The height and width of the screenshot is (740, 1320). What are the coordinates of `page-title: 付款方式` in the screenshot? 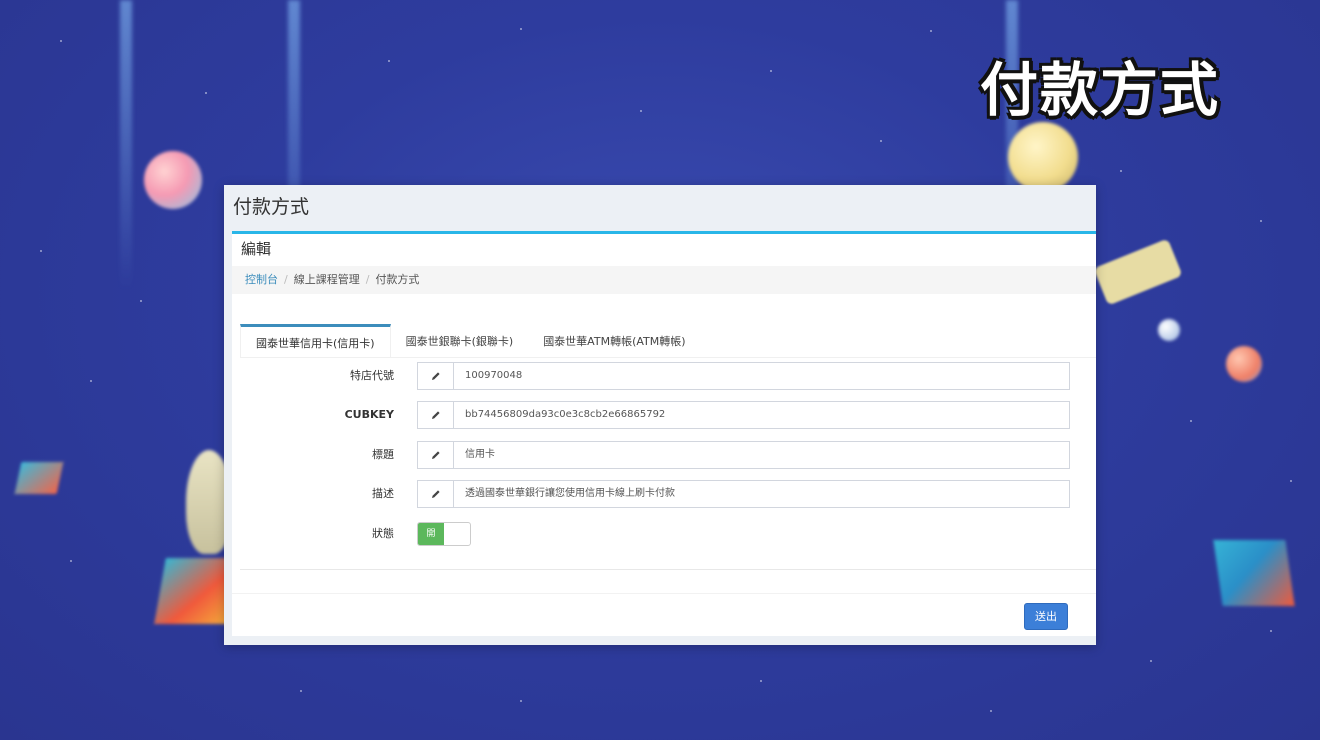 It's located at (271, 207).